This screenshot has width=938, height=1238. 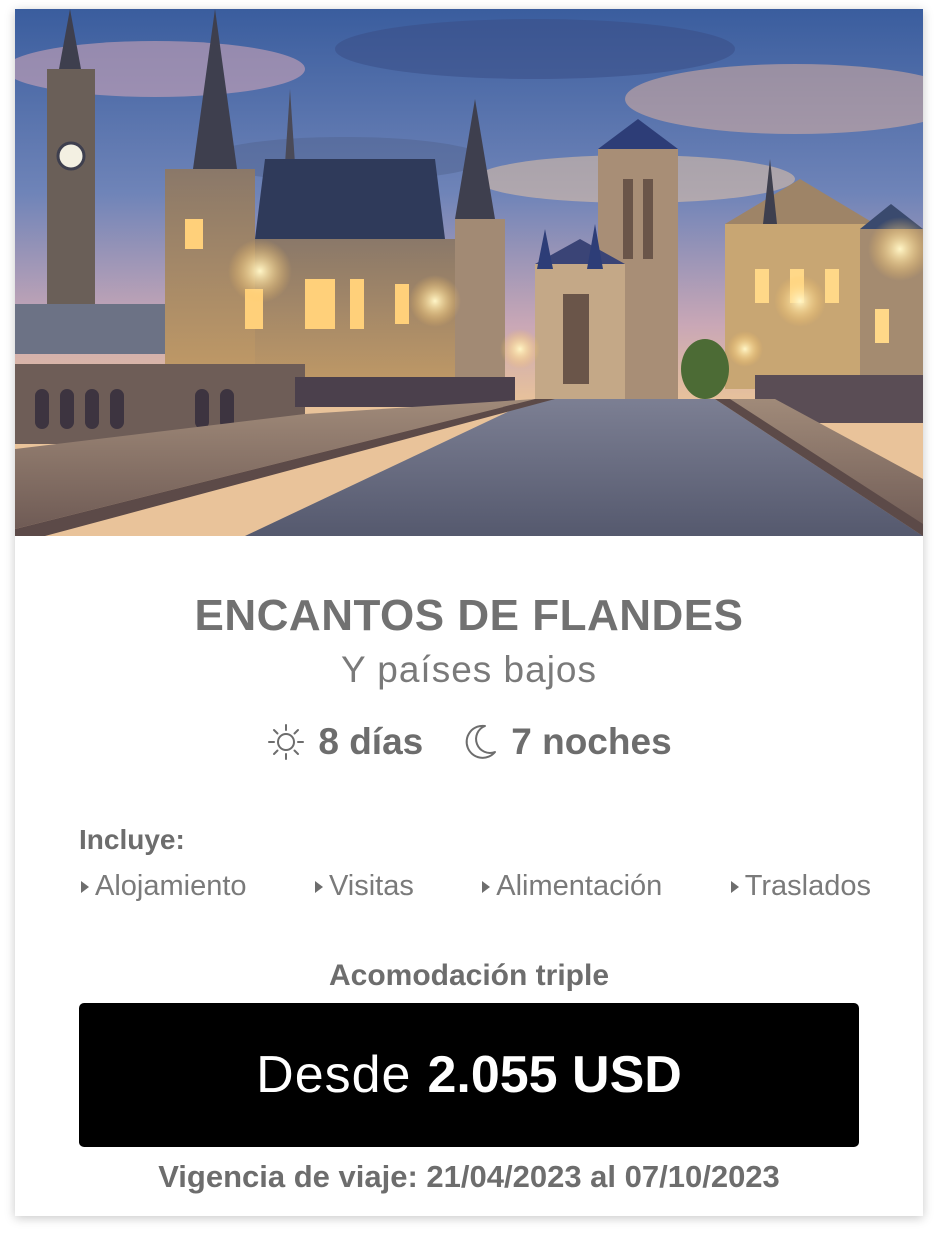 What do you see at coordinates (554, 1075) in the screenshot?
I see `price-amount: 2.055 USD` at bounding box center [554, 1075].